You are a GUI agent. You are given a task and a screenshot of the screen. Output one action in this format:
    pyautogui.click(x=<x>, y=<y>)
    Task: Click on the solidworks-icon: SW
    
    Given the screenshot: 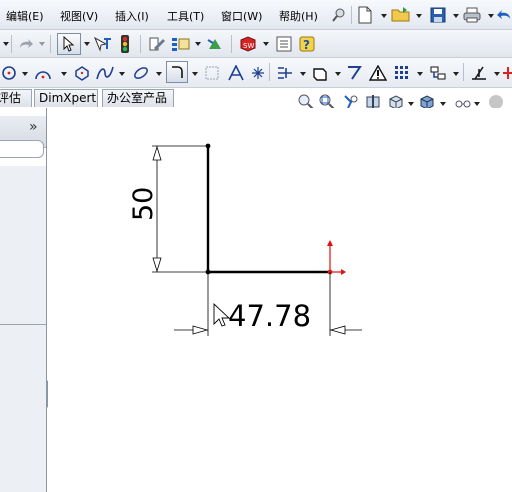 What is the action you would take?
    pyautogui.click(x=248, y=44)
    